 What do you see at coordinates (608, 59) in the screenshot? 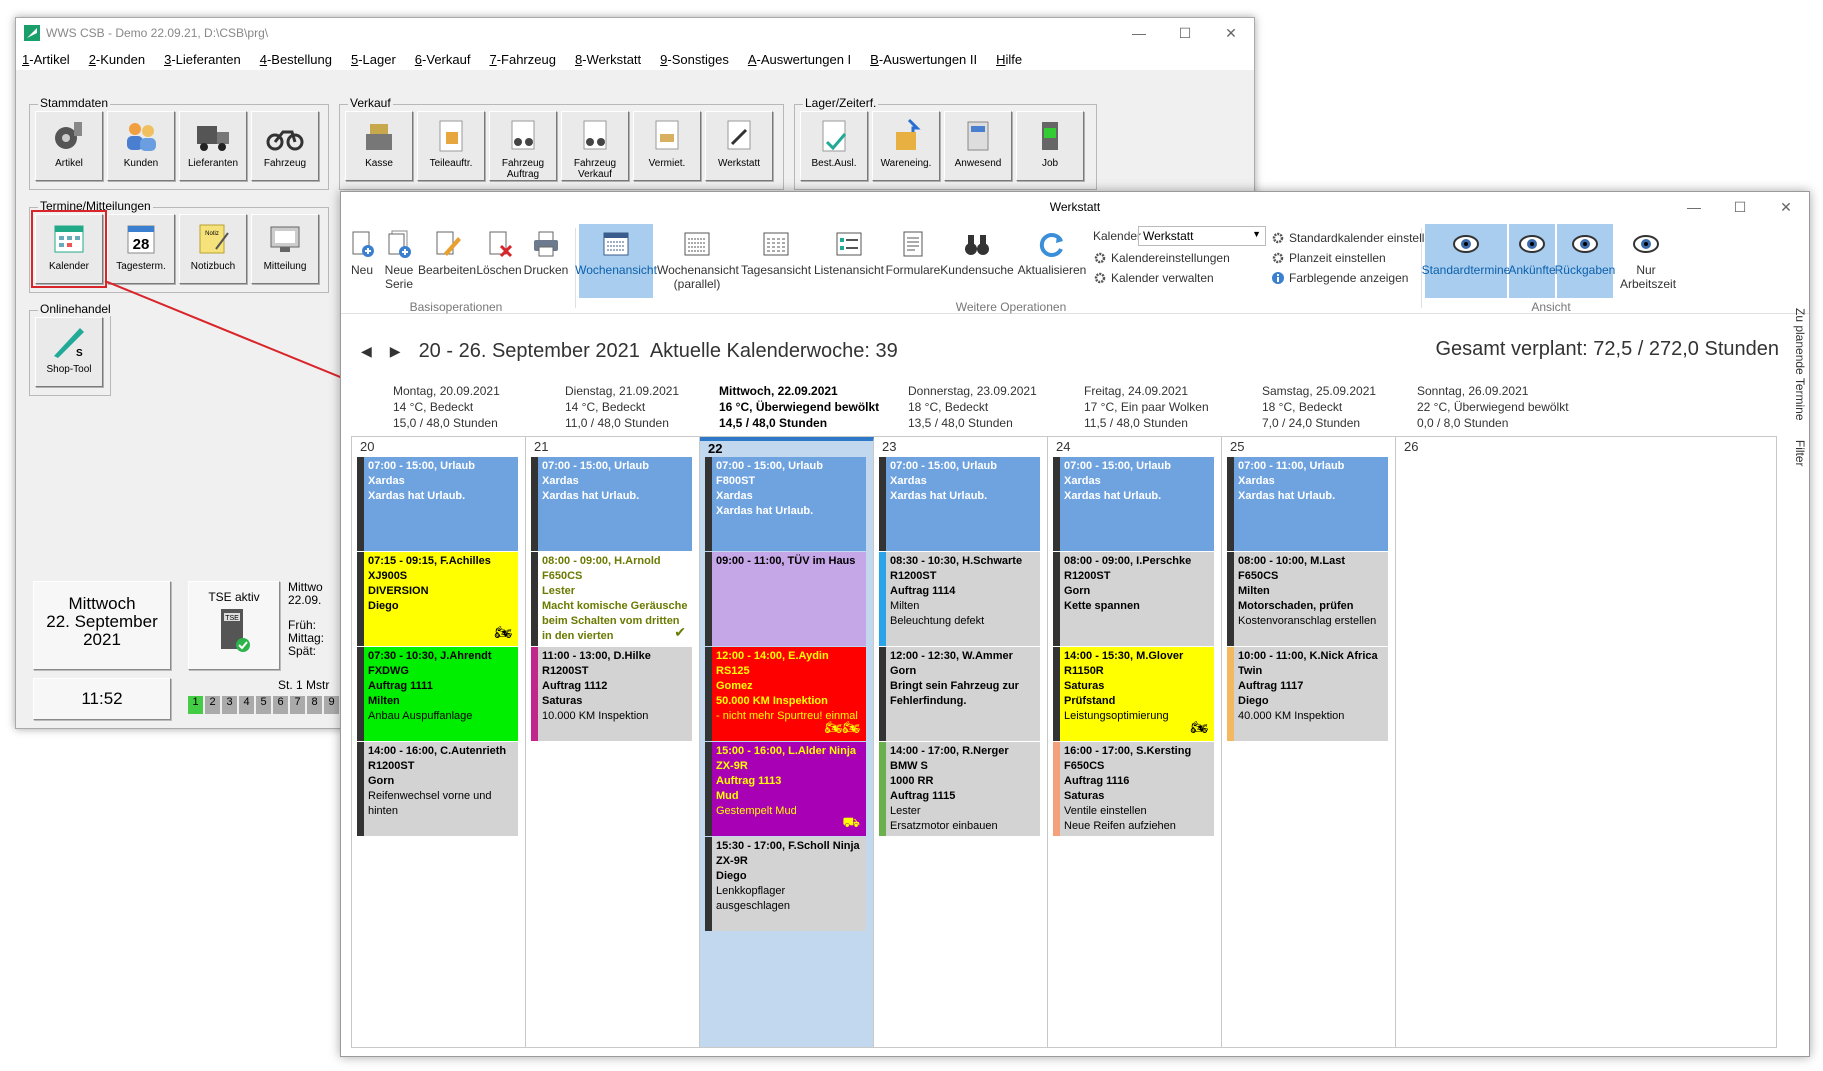
I see `menu-werkstatt: 8-Werkstatt` at bounding box center [608, 59].